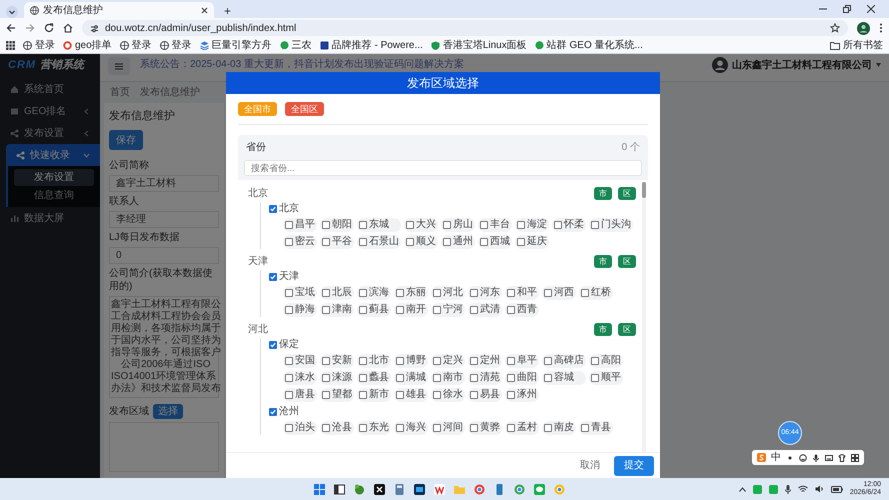  Describe the element at coordinates (522, 378) in the screenshot. I see `district-checkbox: 曲阳` at that location.